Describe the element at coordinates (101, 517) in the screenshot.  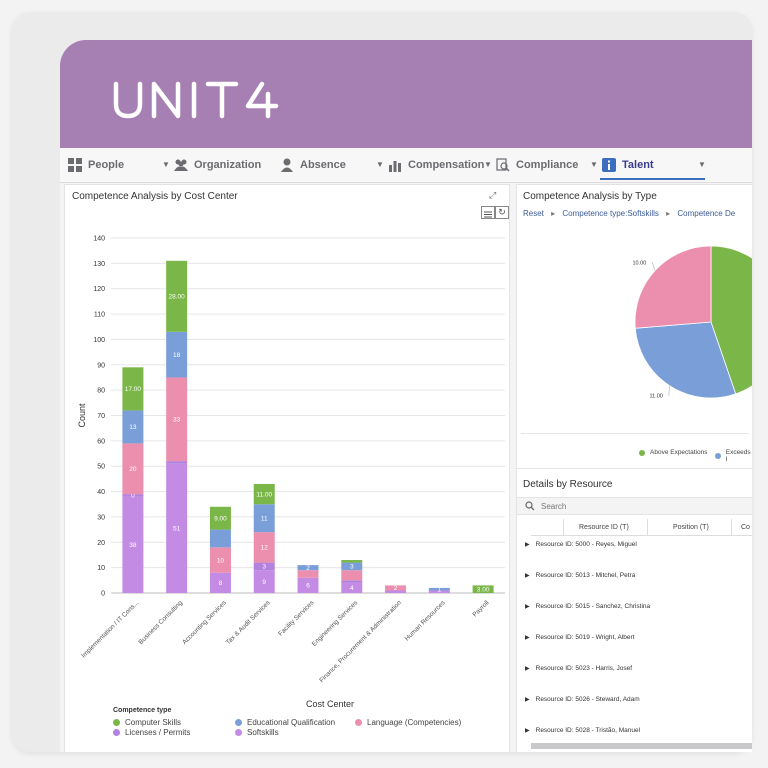
I see `y-tick-label: 30` at that location.